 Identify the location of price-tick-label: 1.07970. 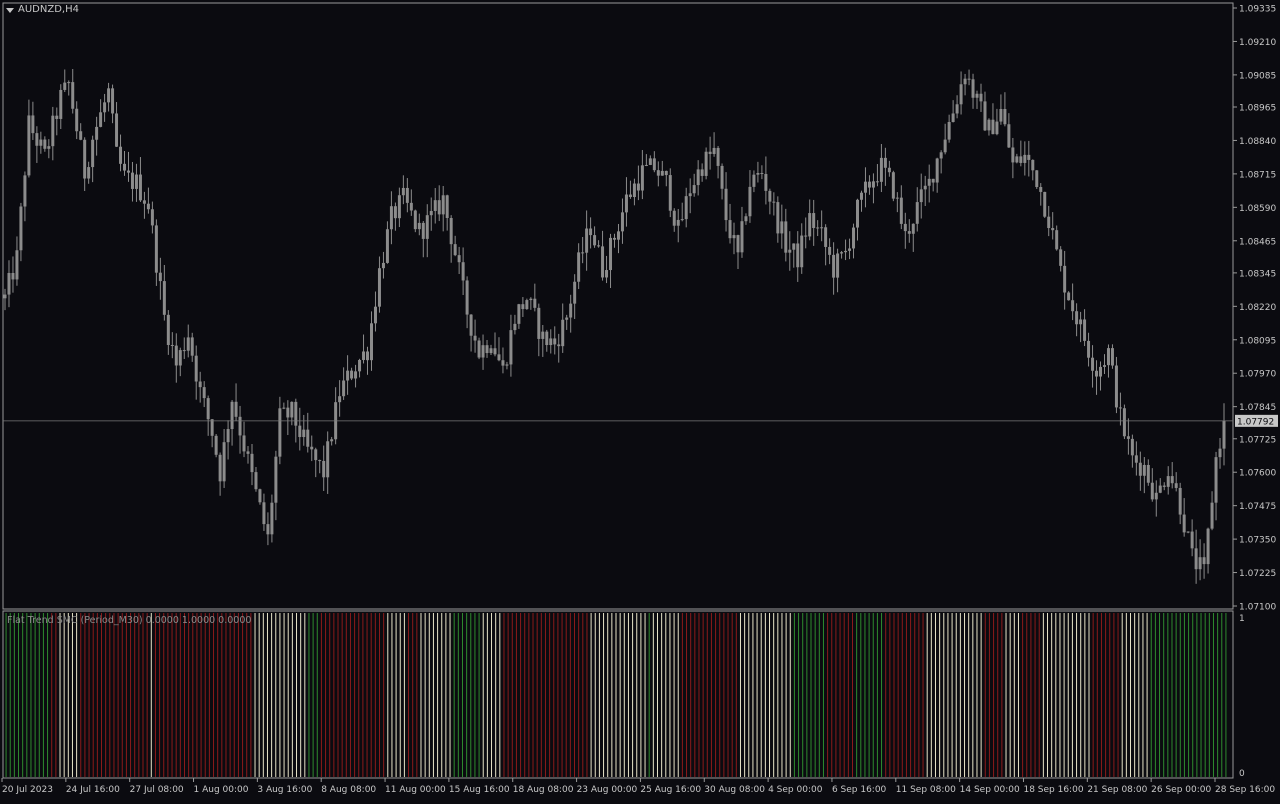
(1257, 375).